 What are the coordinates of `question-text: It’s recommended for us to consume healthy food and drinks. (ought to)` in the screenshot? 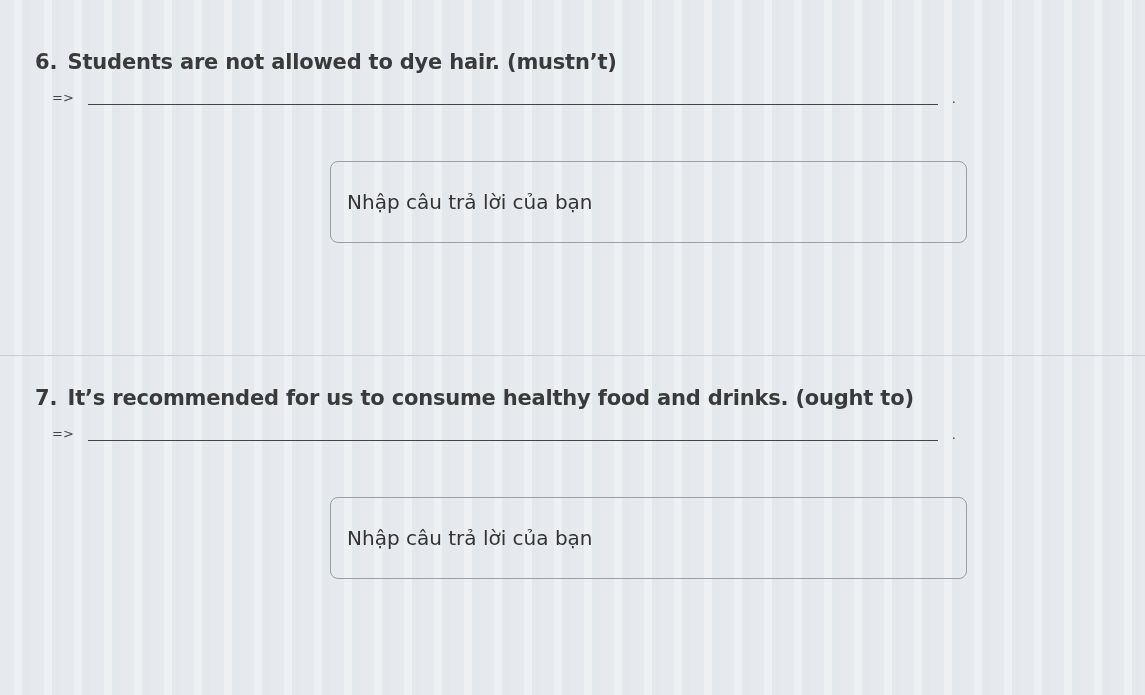 It's located at (490, 398).